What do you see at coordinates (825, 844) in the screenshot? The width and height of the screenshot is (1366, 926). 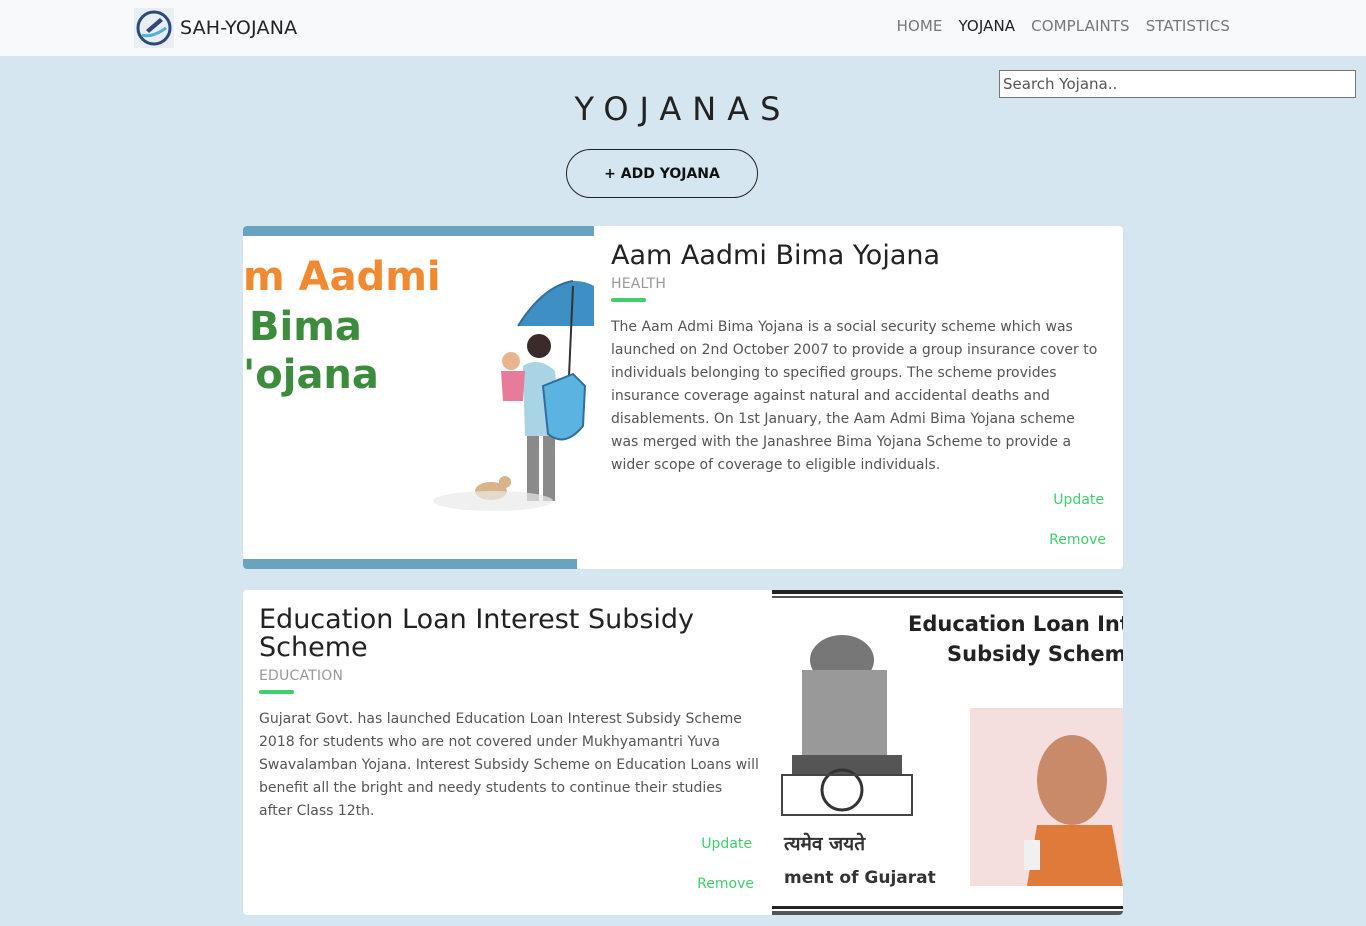 I see `image-text-motto: त्यमेव जयते` at bounding box center [825, 844].